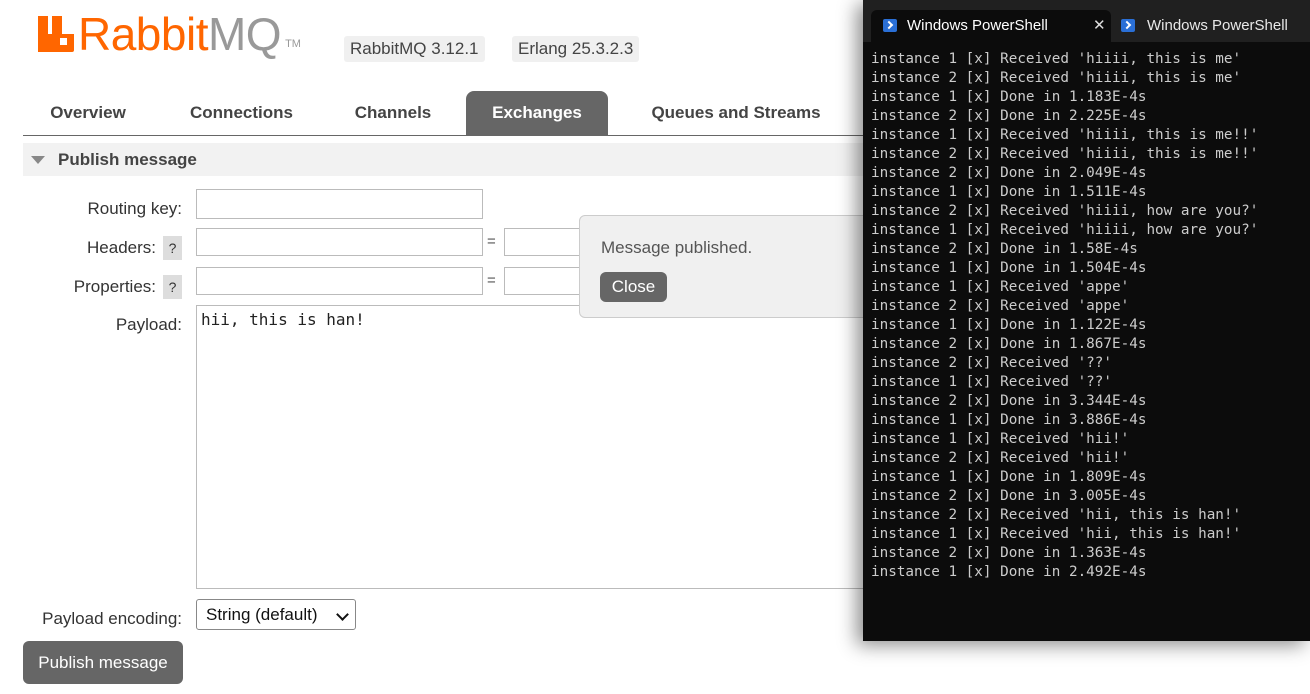 The image size is (1310, 694). What do you see at coordinates (112, 618) in the screenshot?
I see `payload-encoding-label: Payload encoding:` at bounding box center [112, 618].